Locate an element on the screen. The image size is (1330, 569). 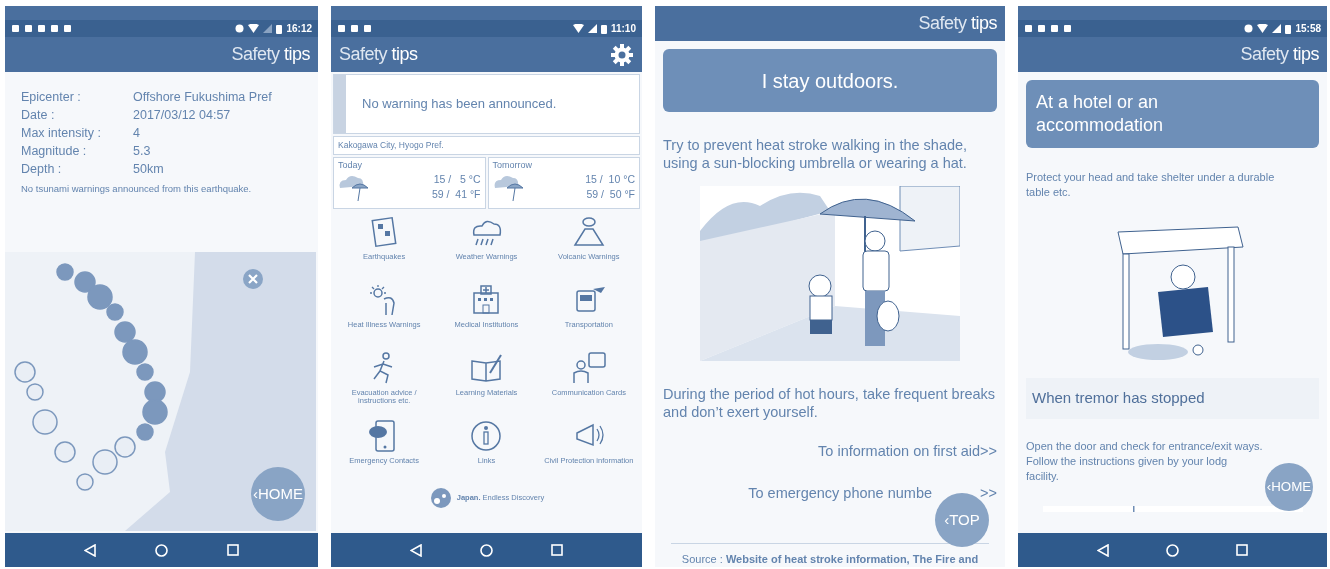
detail-value: 5.3 is located at coordinates (142, 151).